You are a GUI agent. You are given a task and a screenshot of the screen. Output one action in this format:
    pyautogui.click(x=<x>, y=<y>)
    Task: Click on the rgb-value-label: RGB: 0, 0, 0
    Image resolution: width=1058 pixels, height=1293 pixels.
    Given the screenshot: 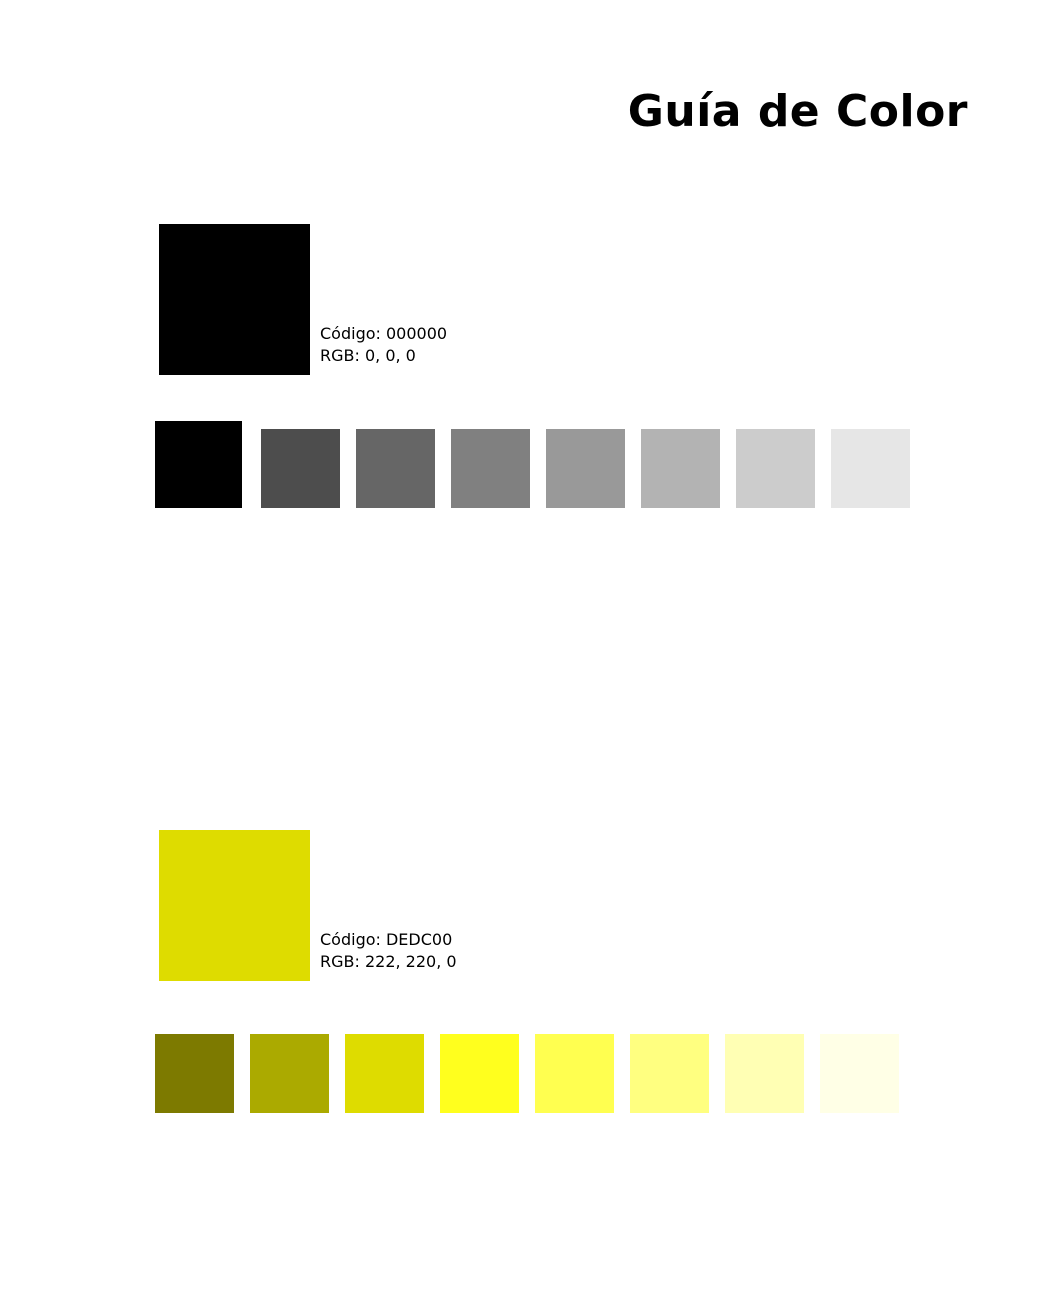 What is the action you would take?
    pyautogui.click(x=368, y=355)
    